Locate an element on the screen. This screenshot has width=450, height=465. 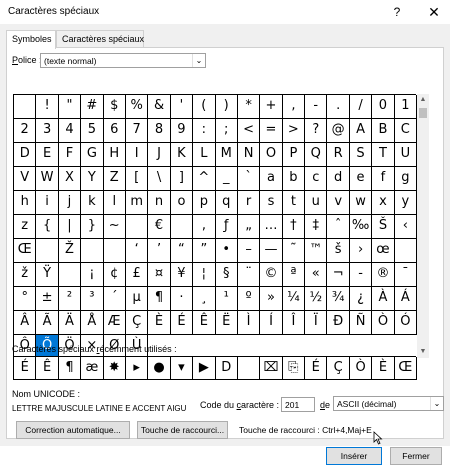
symbol-cell: ƒ is located at coordinates (226, 227).